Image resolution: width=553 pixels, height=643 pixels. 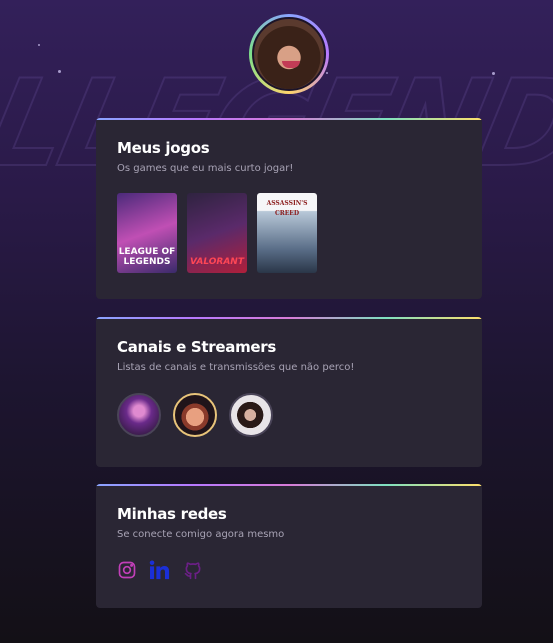 What do you see at coordinates (127, 570) in the screenshot?
I see `instagram-icon` at bounding box center [127, 570].